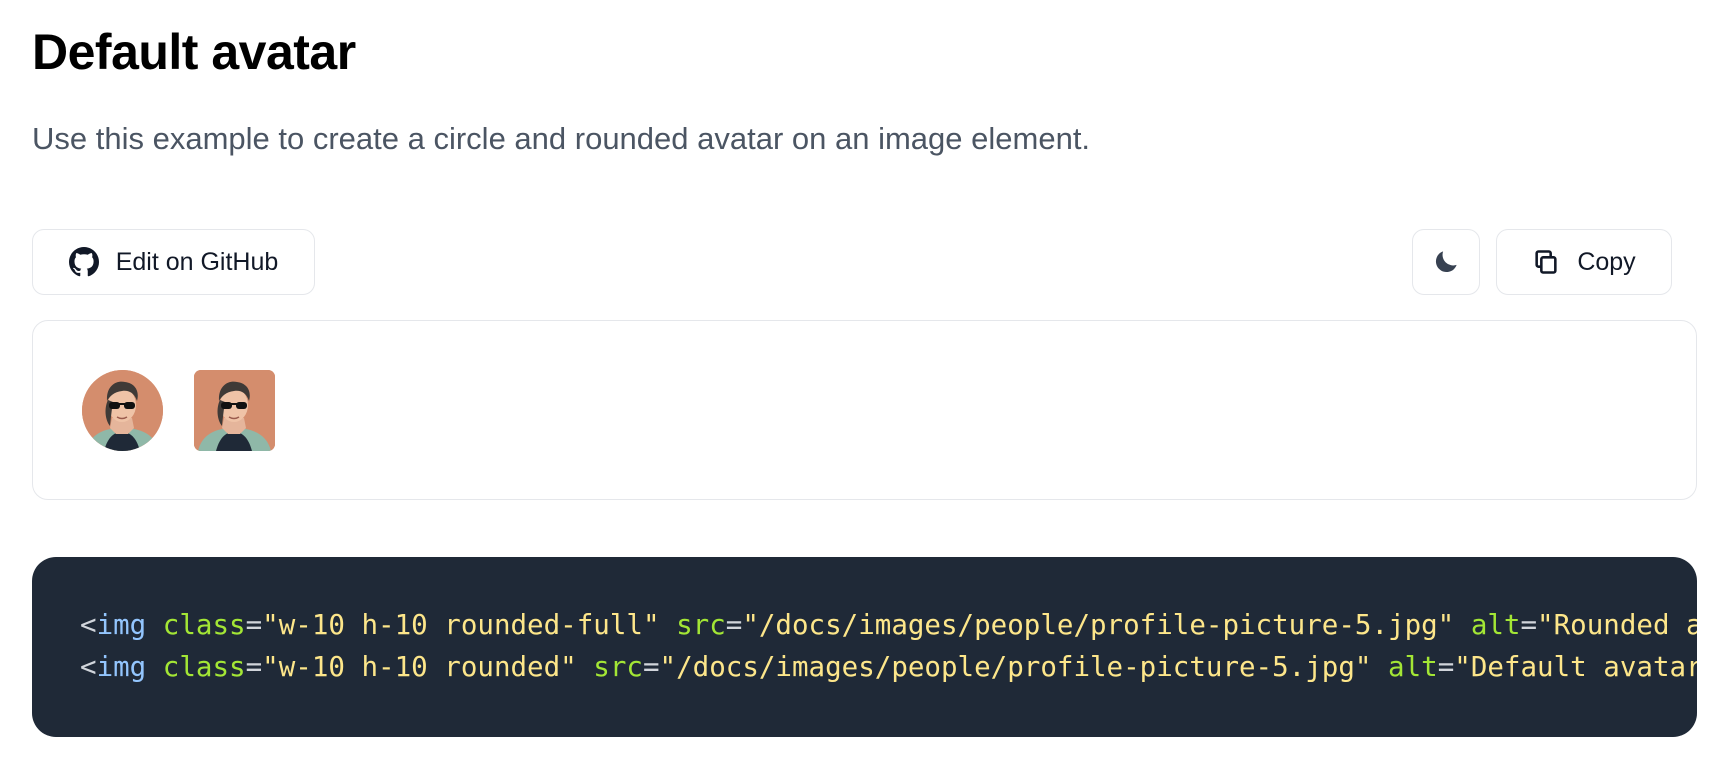 The image size is (1726, 776). Describe the element at coordinates (1617, 625) in the screenshot. I see `code-token-string: "Rounded avatar">` at that location.